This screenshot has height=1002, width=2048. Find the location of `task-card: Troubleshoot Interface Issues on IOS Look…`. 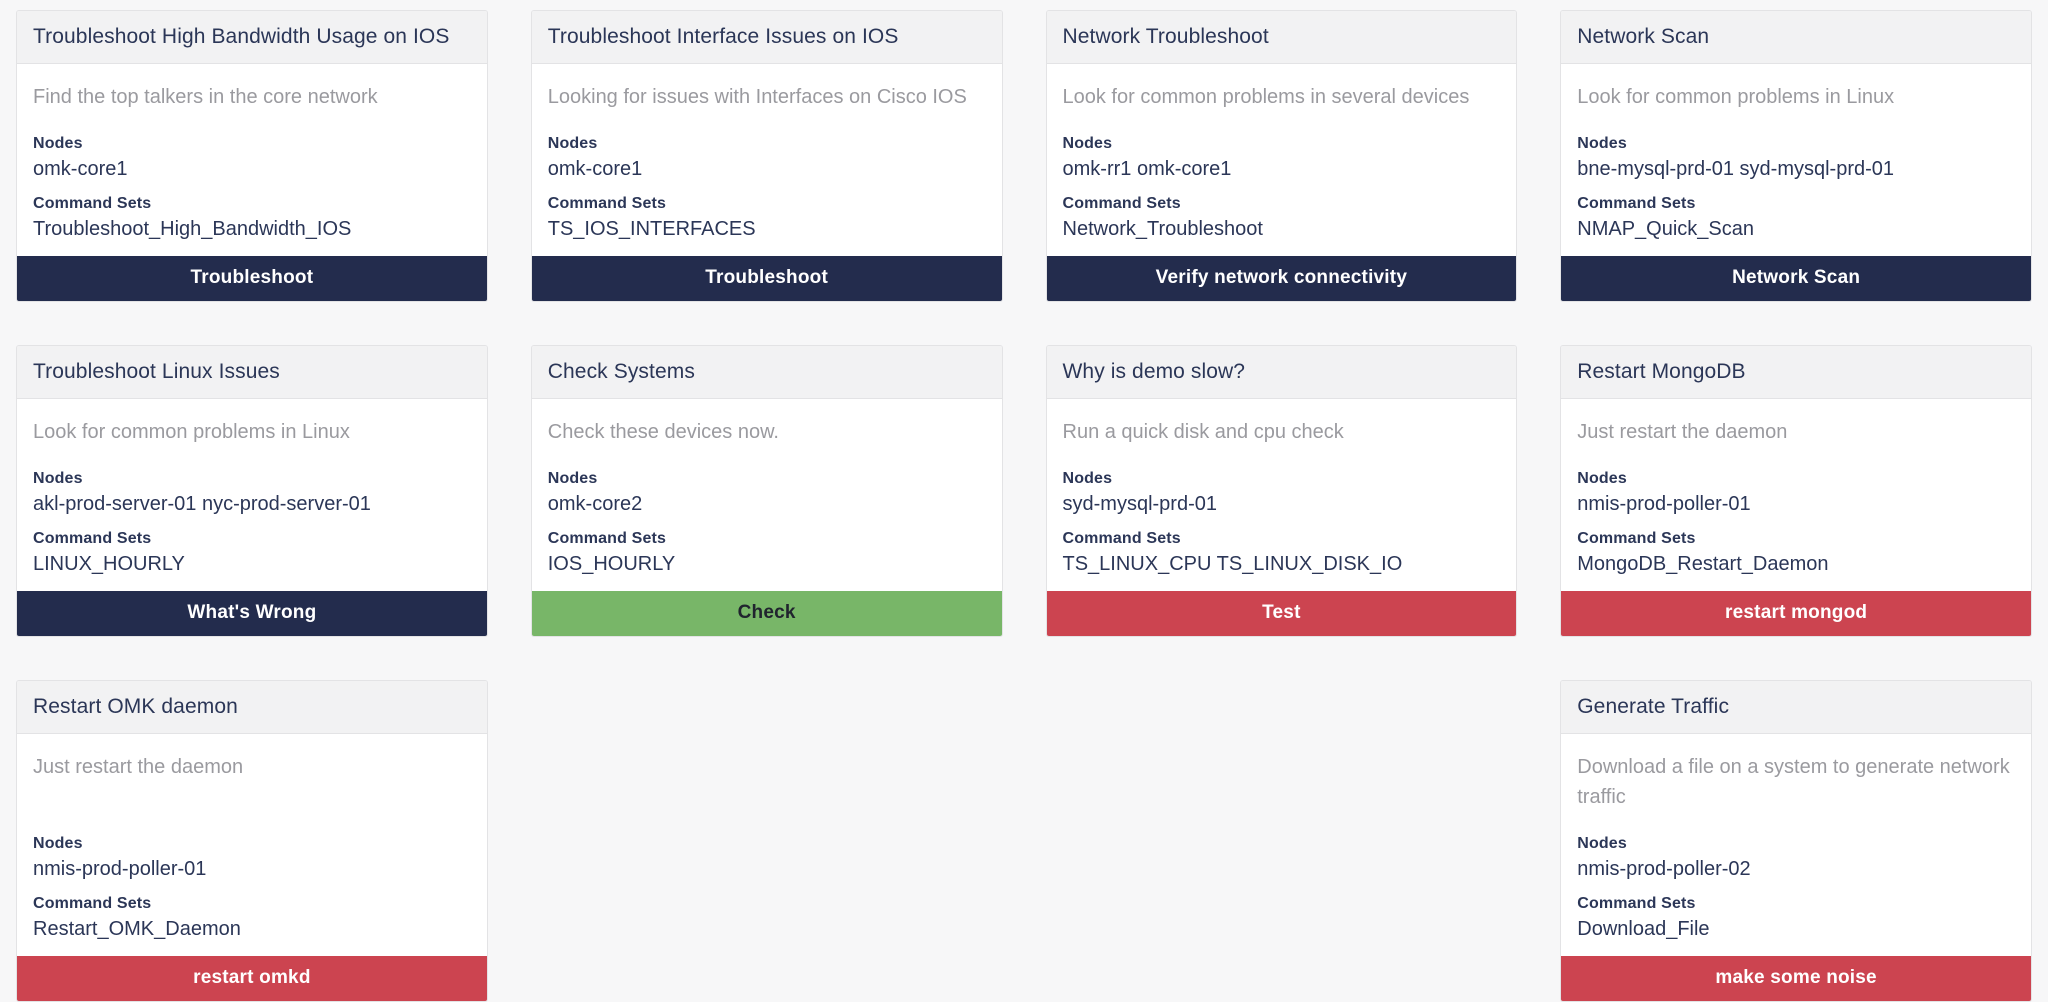

task-card: Troubleshoot Interface Issues on IOS Look… is located at coordinates (766, 156).